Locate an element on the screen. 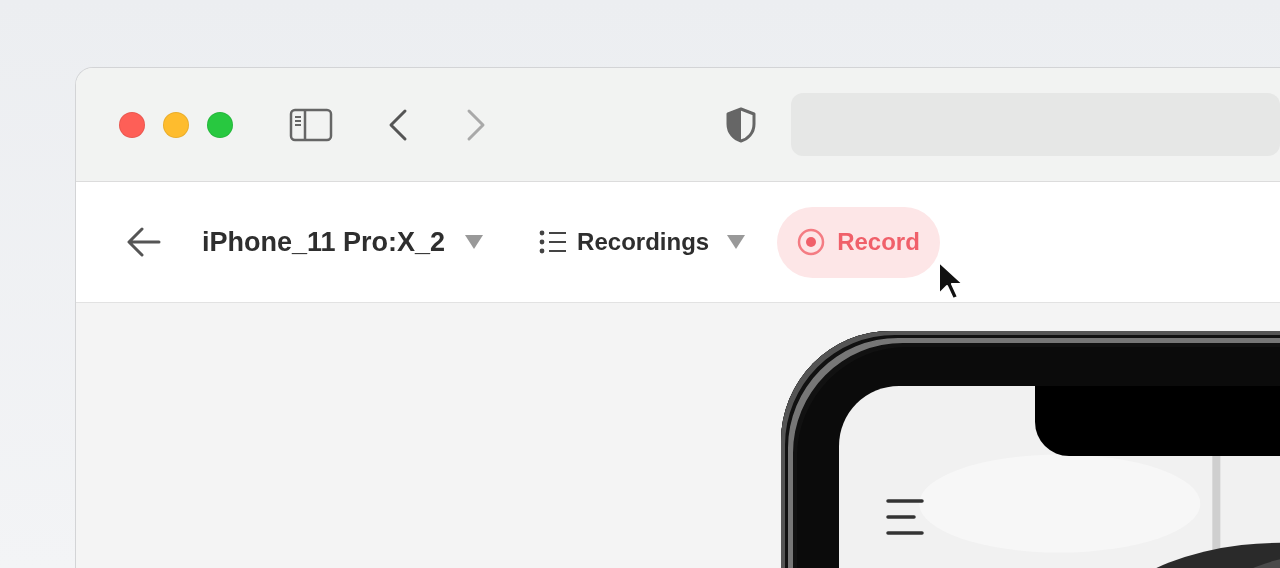 This screenshot has height=568, width=1280. shield-icon is located at coordinates (741, 124).